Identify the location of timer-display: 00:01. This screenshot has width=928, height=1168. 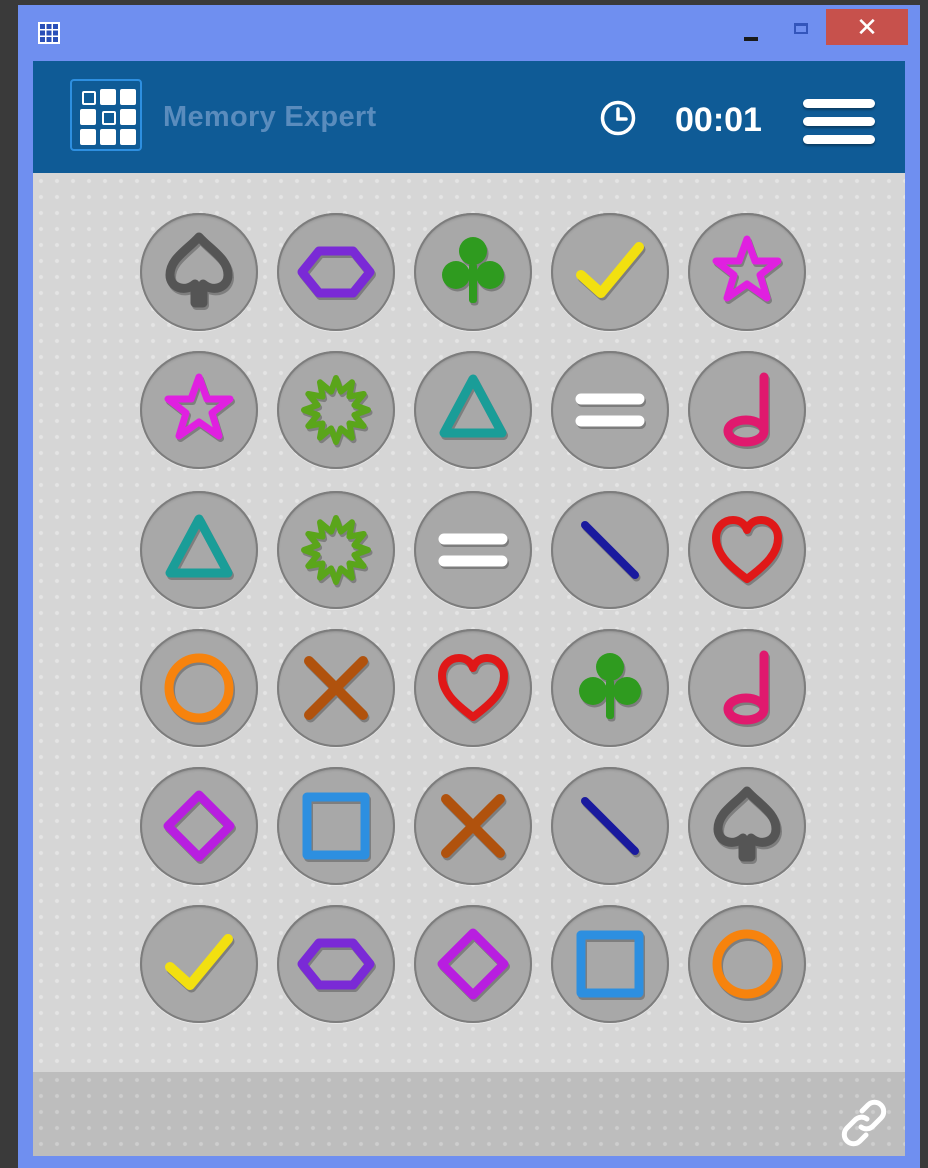
(718, 120).